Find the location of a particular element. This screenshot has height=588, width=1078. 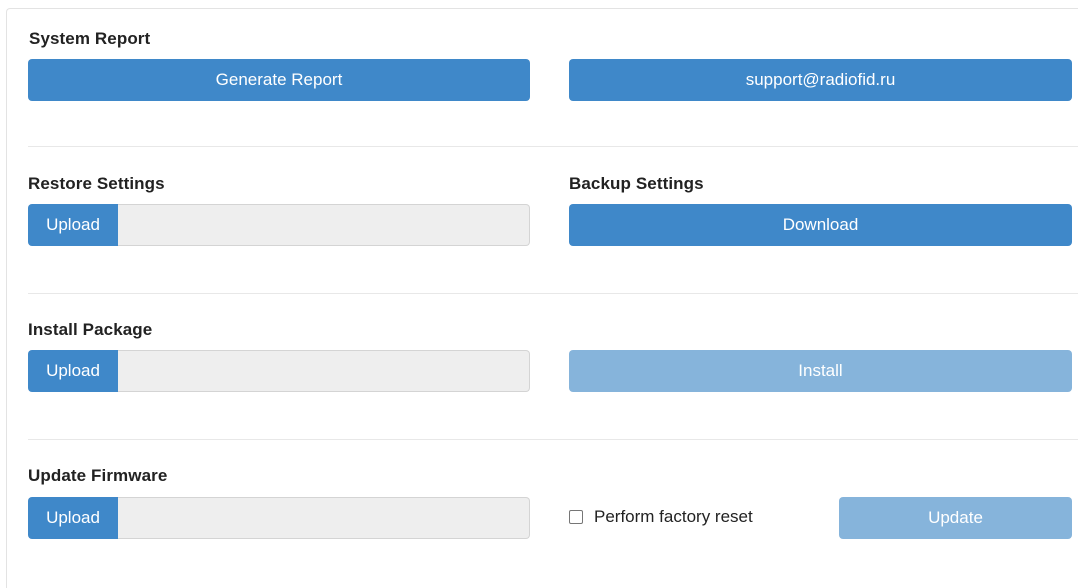

install-package-file-input: Upload is located at coordinates (279, 371).